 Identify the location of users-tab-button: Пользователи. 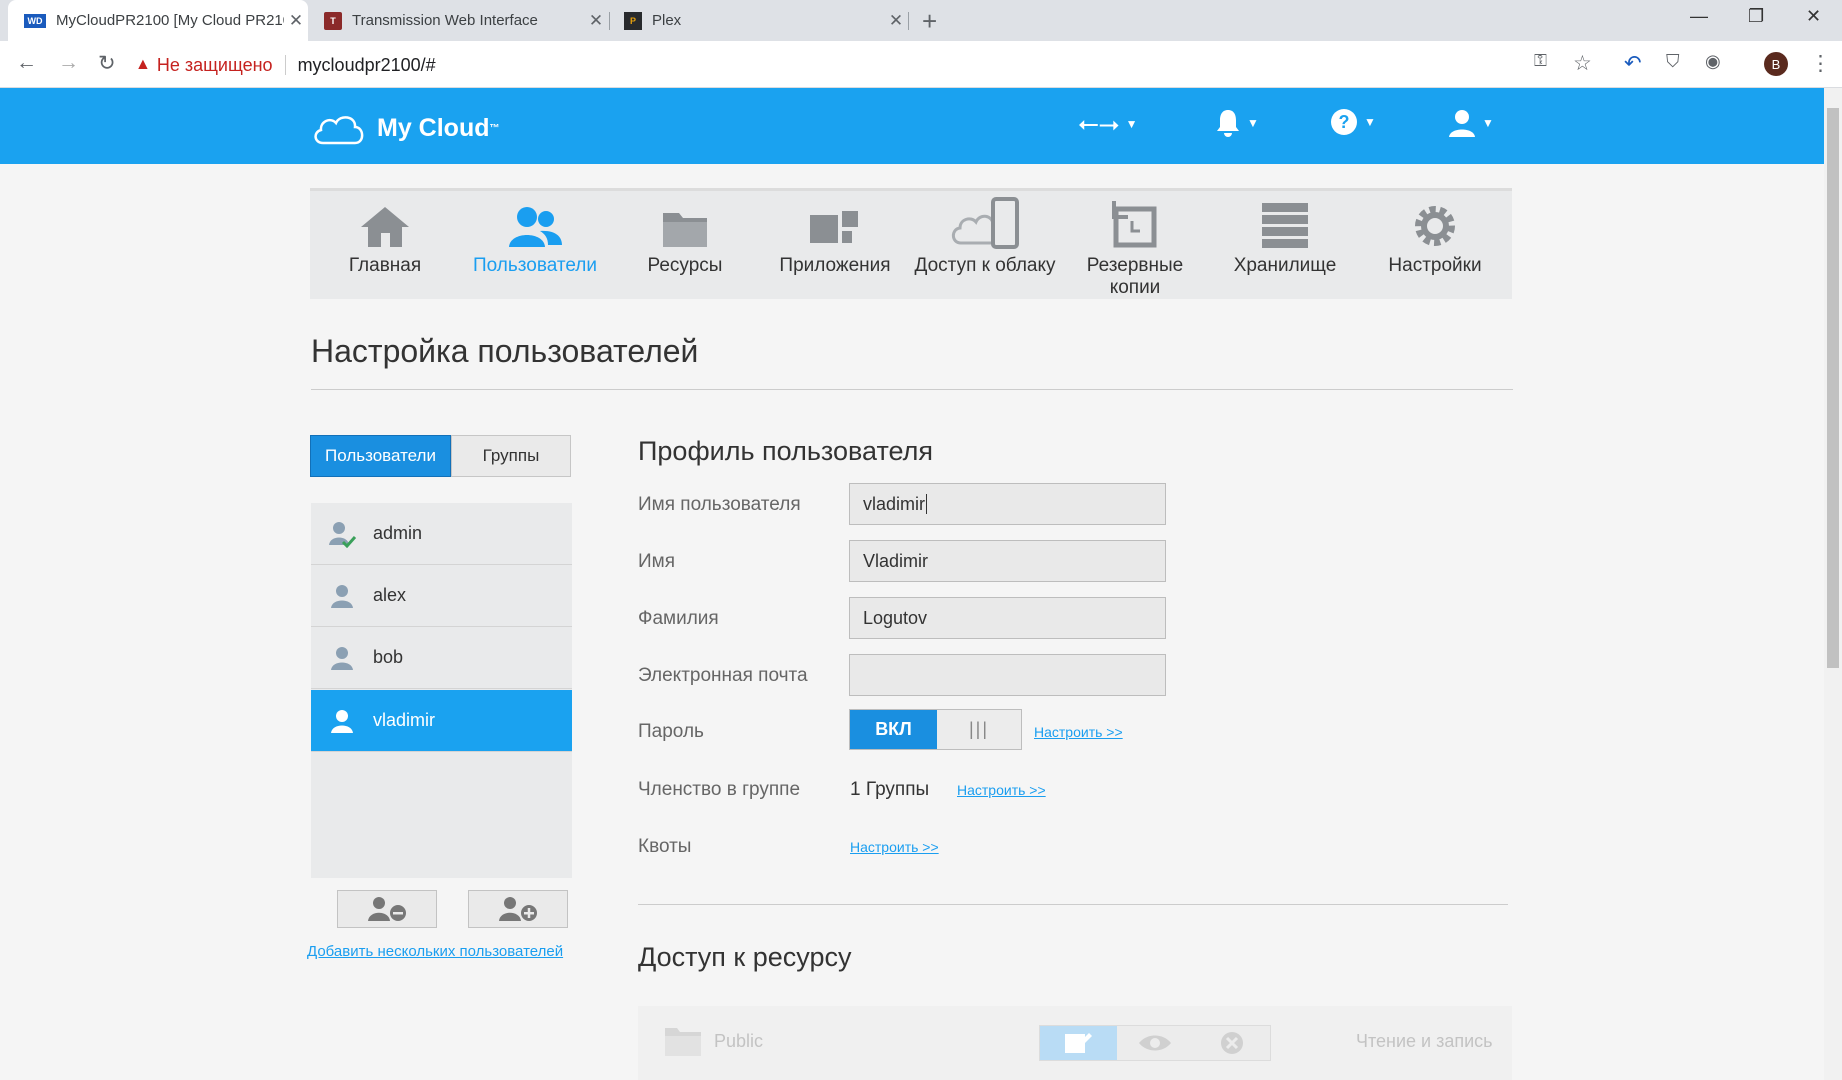
(380, 456).